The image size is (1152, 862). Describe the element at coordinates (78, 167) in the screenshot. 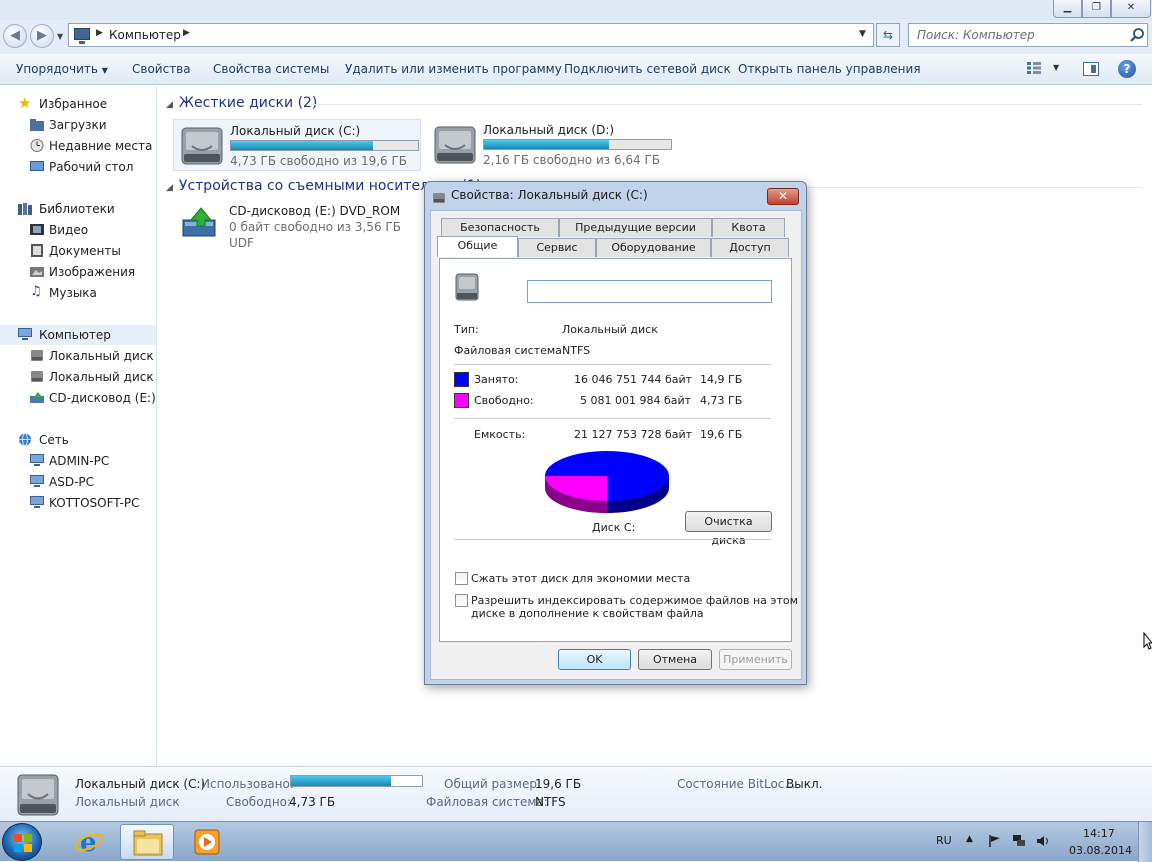

I see `nav-desktop: Рабочий стол` at that location.